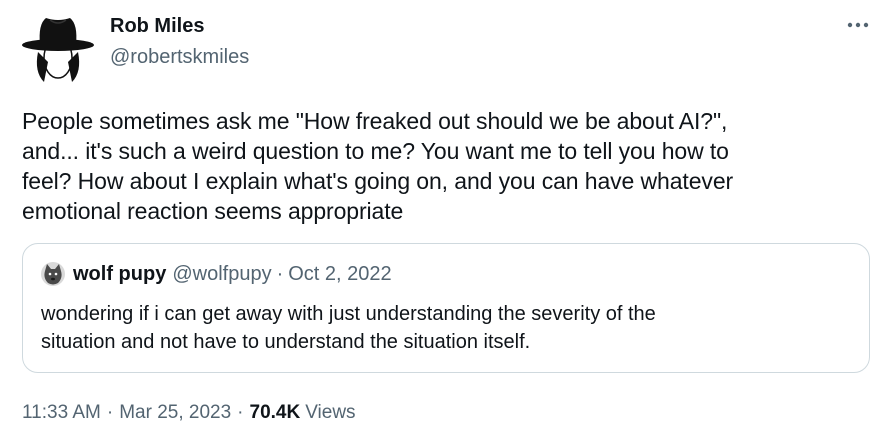 The width and height of the screenshot is (889, 439). What do you see at coordinates (179, 41) in the screenshot?
I see `author-info: Rob Miles @robertskmiles` at bounding box center [179, 41].